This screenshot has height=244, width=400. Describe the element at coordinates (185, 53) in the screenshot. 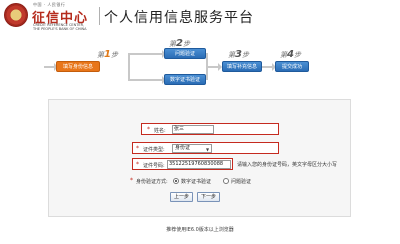

I see `step-2-question-box: 问题验证` at that location.